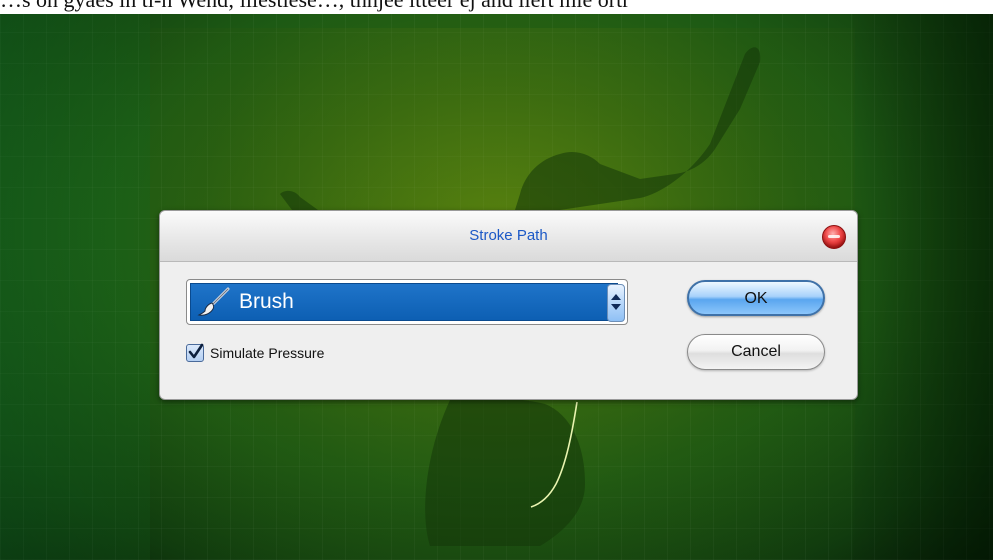 This screenshot has height=560, width=993. I want to click on checkmark-icon, so click(196, 351).